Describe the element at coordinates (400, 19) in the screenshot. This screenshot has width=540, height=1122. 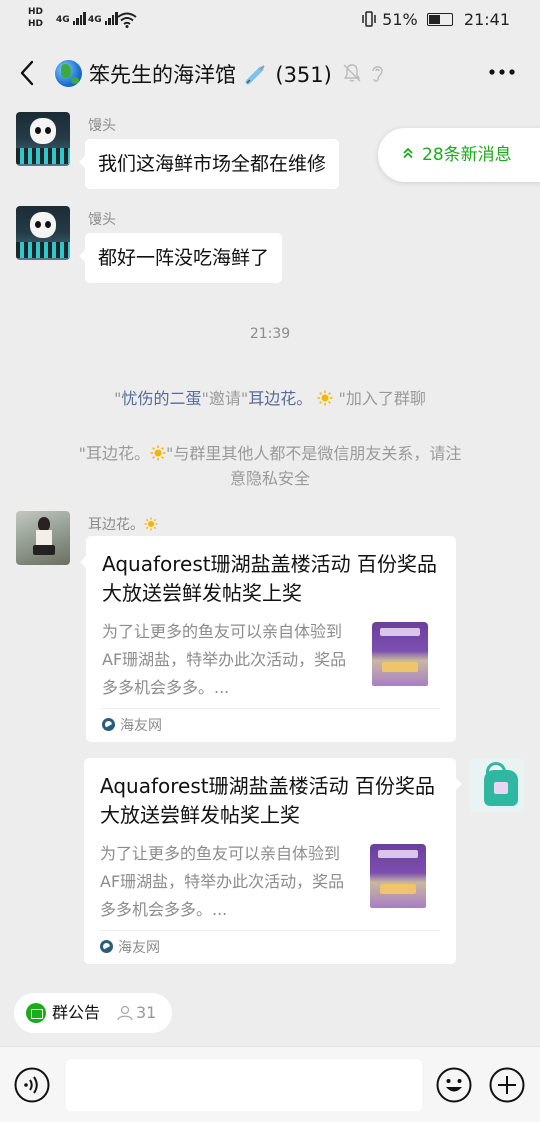
I see `battery-percent: 51%` at that location.